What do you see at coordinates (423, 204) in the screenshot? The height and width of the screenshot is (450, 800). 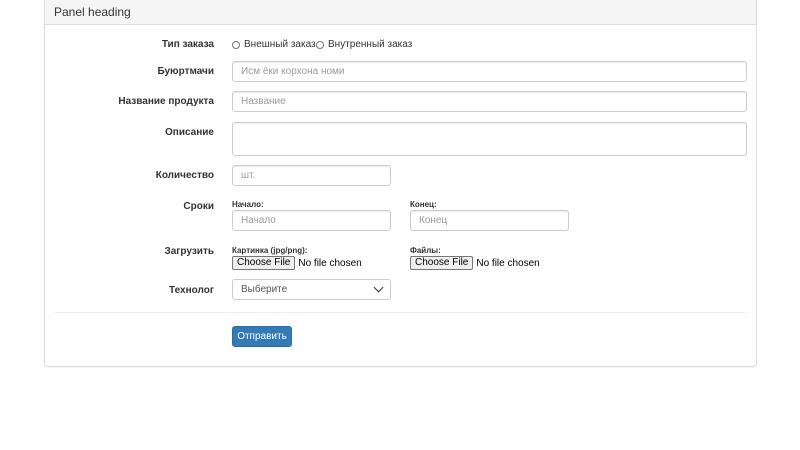 I see `end-date-label: Конец:` at bounding box center [423, 204].